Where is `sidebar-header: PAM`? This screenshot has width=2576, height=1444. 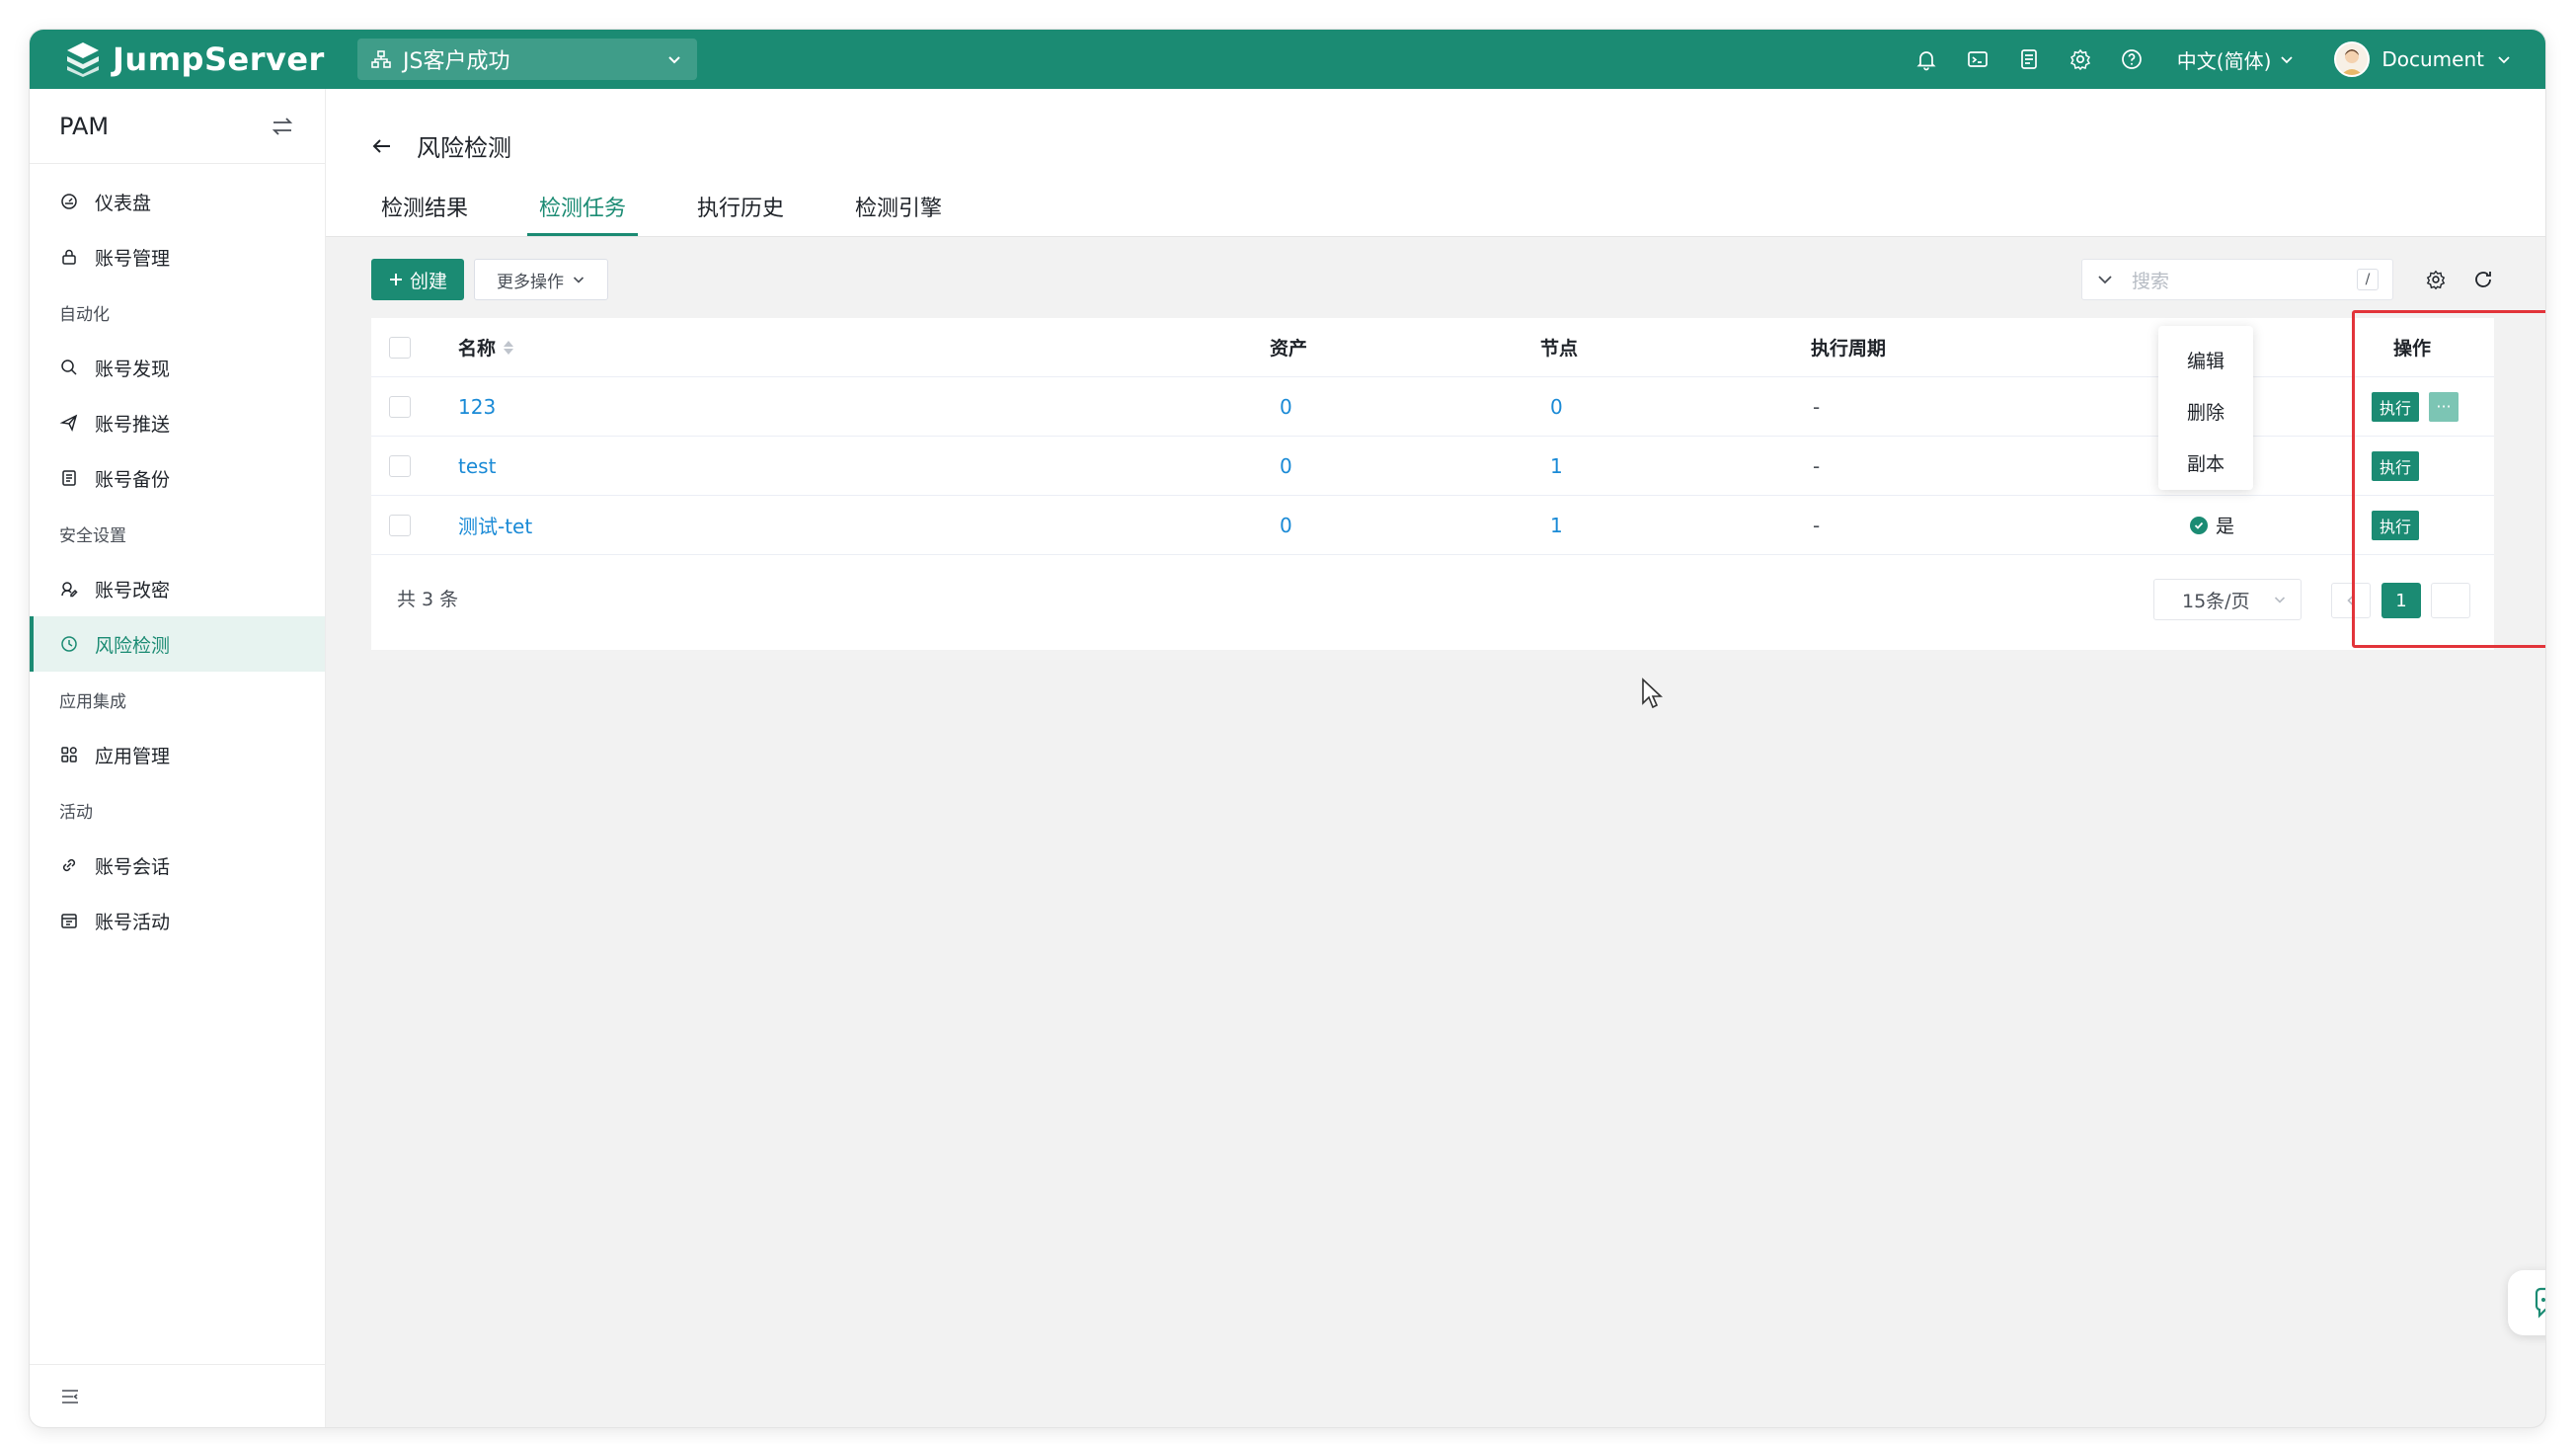
sidebar-header: PAM is located at coordinates (177, 126).